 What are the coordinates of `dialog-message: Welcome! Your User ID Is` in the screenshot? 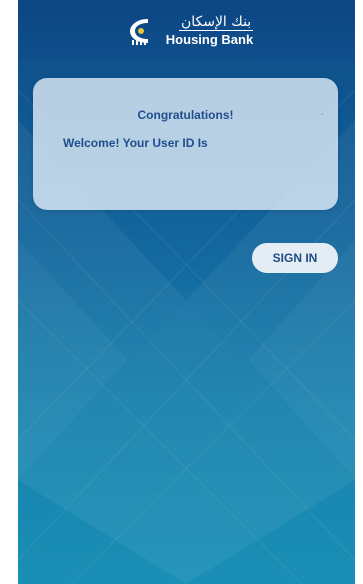 It's located at (135, 143).